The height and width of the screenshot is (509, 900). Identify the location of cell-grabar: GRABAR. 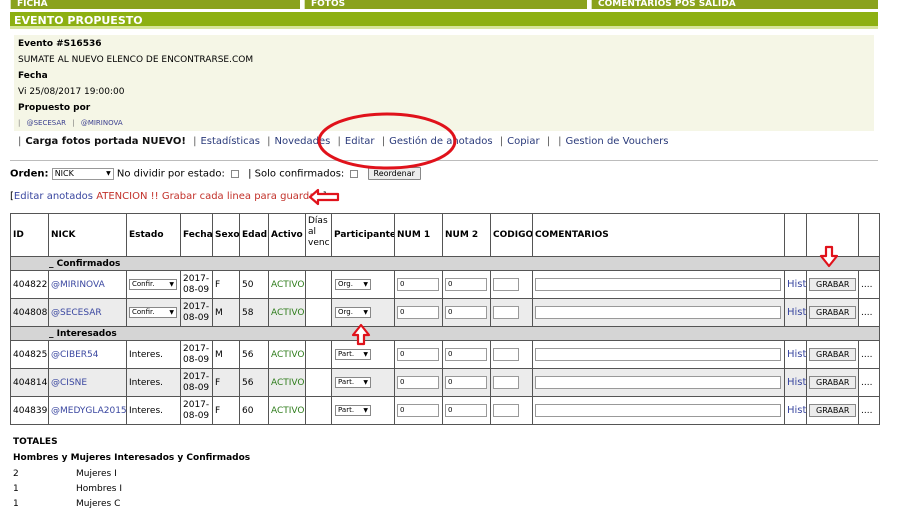
(832, 410).